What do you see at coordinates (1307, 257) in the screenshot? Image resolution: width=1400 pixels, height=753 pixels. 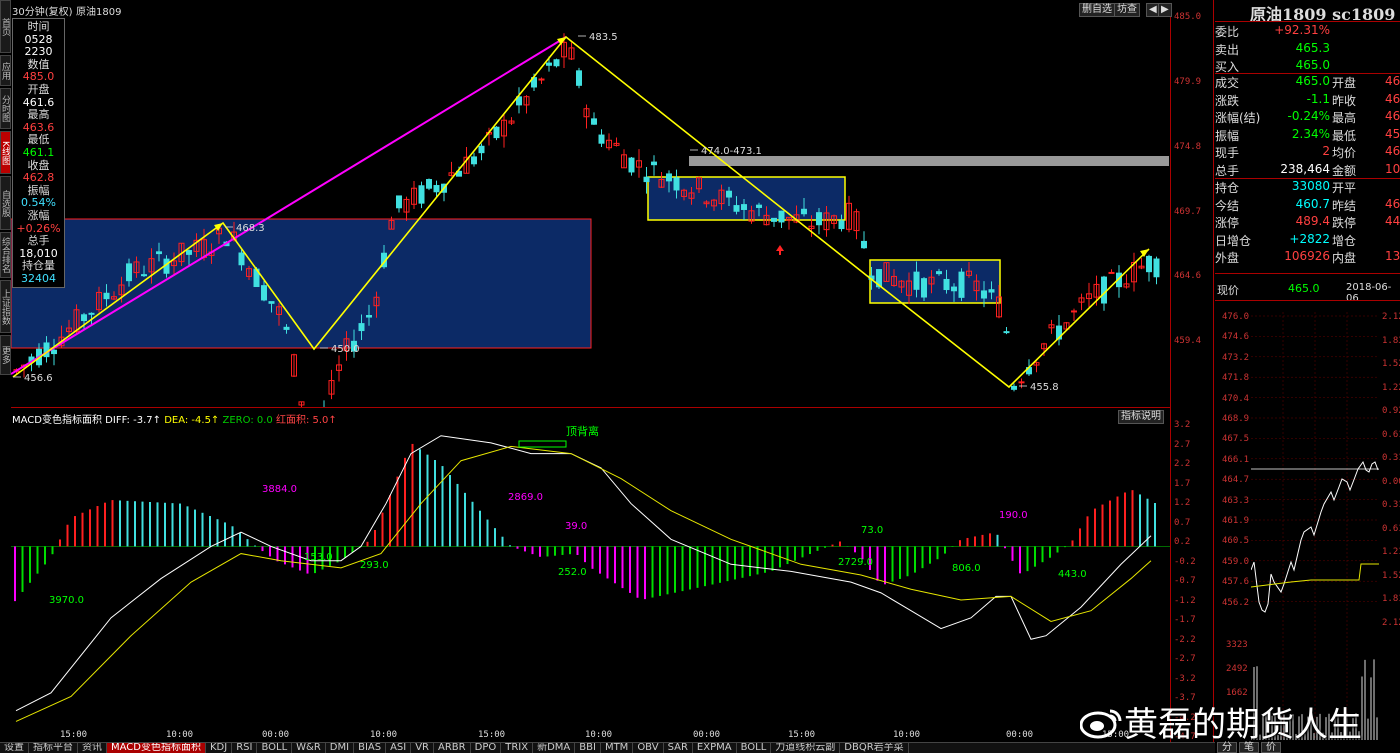 I see `quote-row: 外盘 106926内盘 1319` at bounding box center [1307, 257].